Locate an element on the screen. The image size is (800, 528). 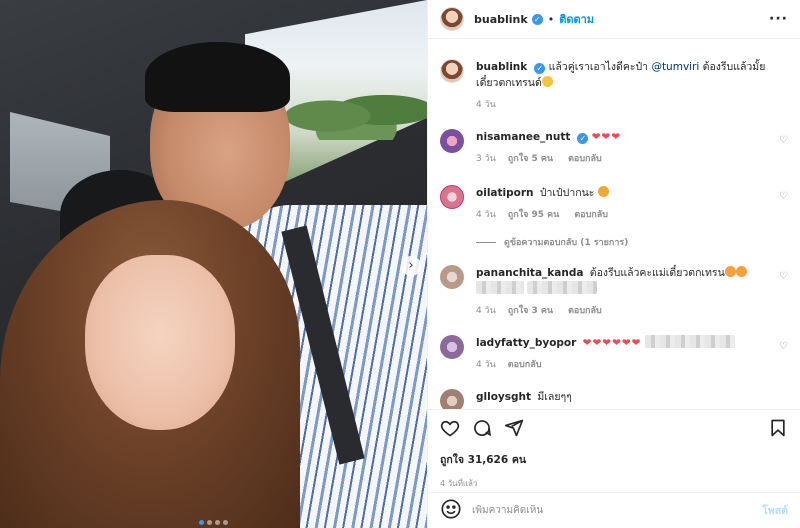
bookmark-icon is located at coordinates (778, 430).